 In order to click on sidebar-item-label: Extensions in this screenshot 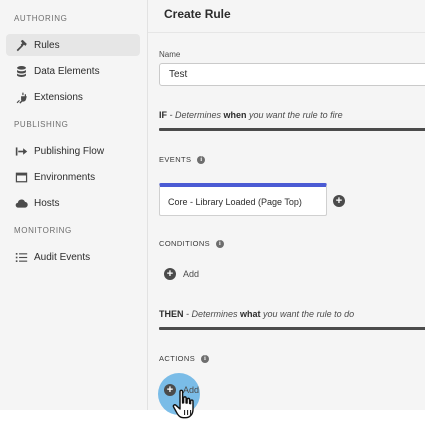, I will do `click(58, 97)`.